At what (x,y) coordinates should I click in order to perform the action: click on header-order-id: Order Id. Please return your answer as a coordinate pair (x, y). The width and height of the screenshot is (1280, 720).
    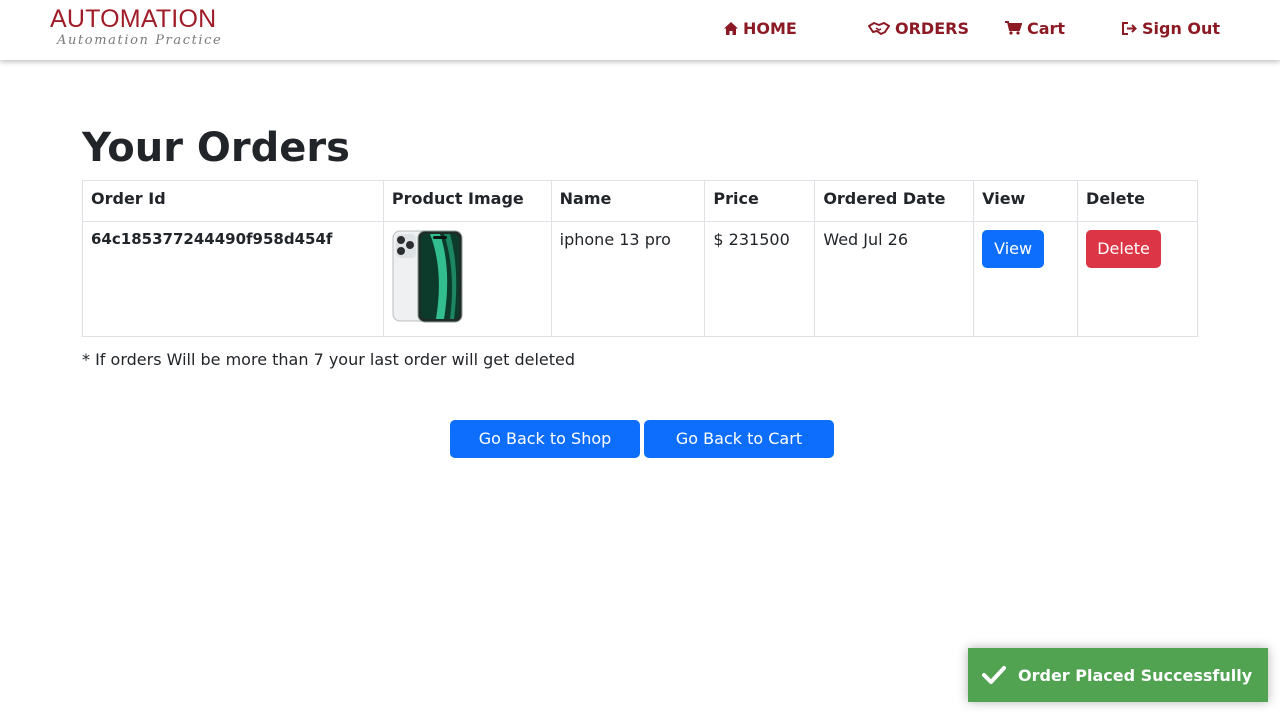
    Looking at the image, I should click on (233, 201).